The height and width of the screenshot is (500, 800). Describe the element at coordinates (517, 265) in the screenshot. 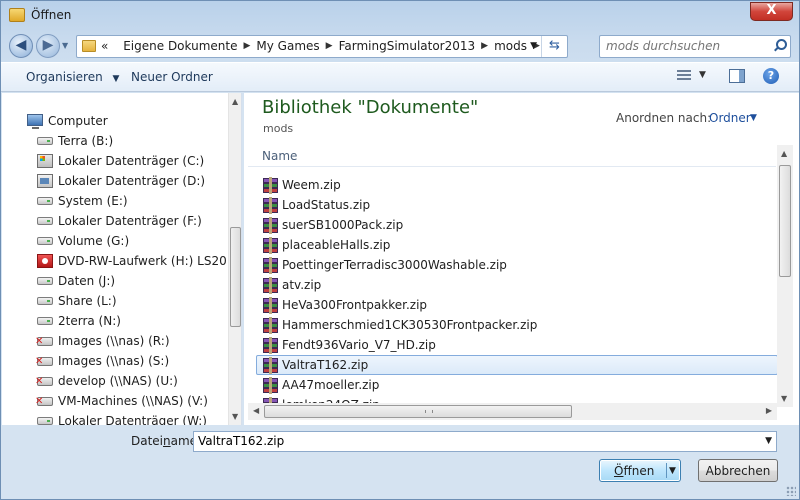

I see `file-row: PoettingerTerradisc3000Washable.zip` at that location.